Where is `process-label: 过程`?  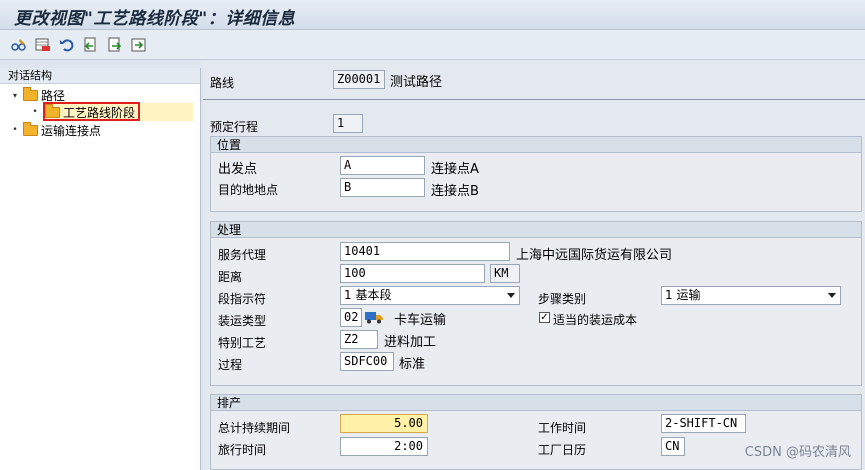 process-label: 过程 is located at coordinates (230, 365).